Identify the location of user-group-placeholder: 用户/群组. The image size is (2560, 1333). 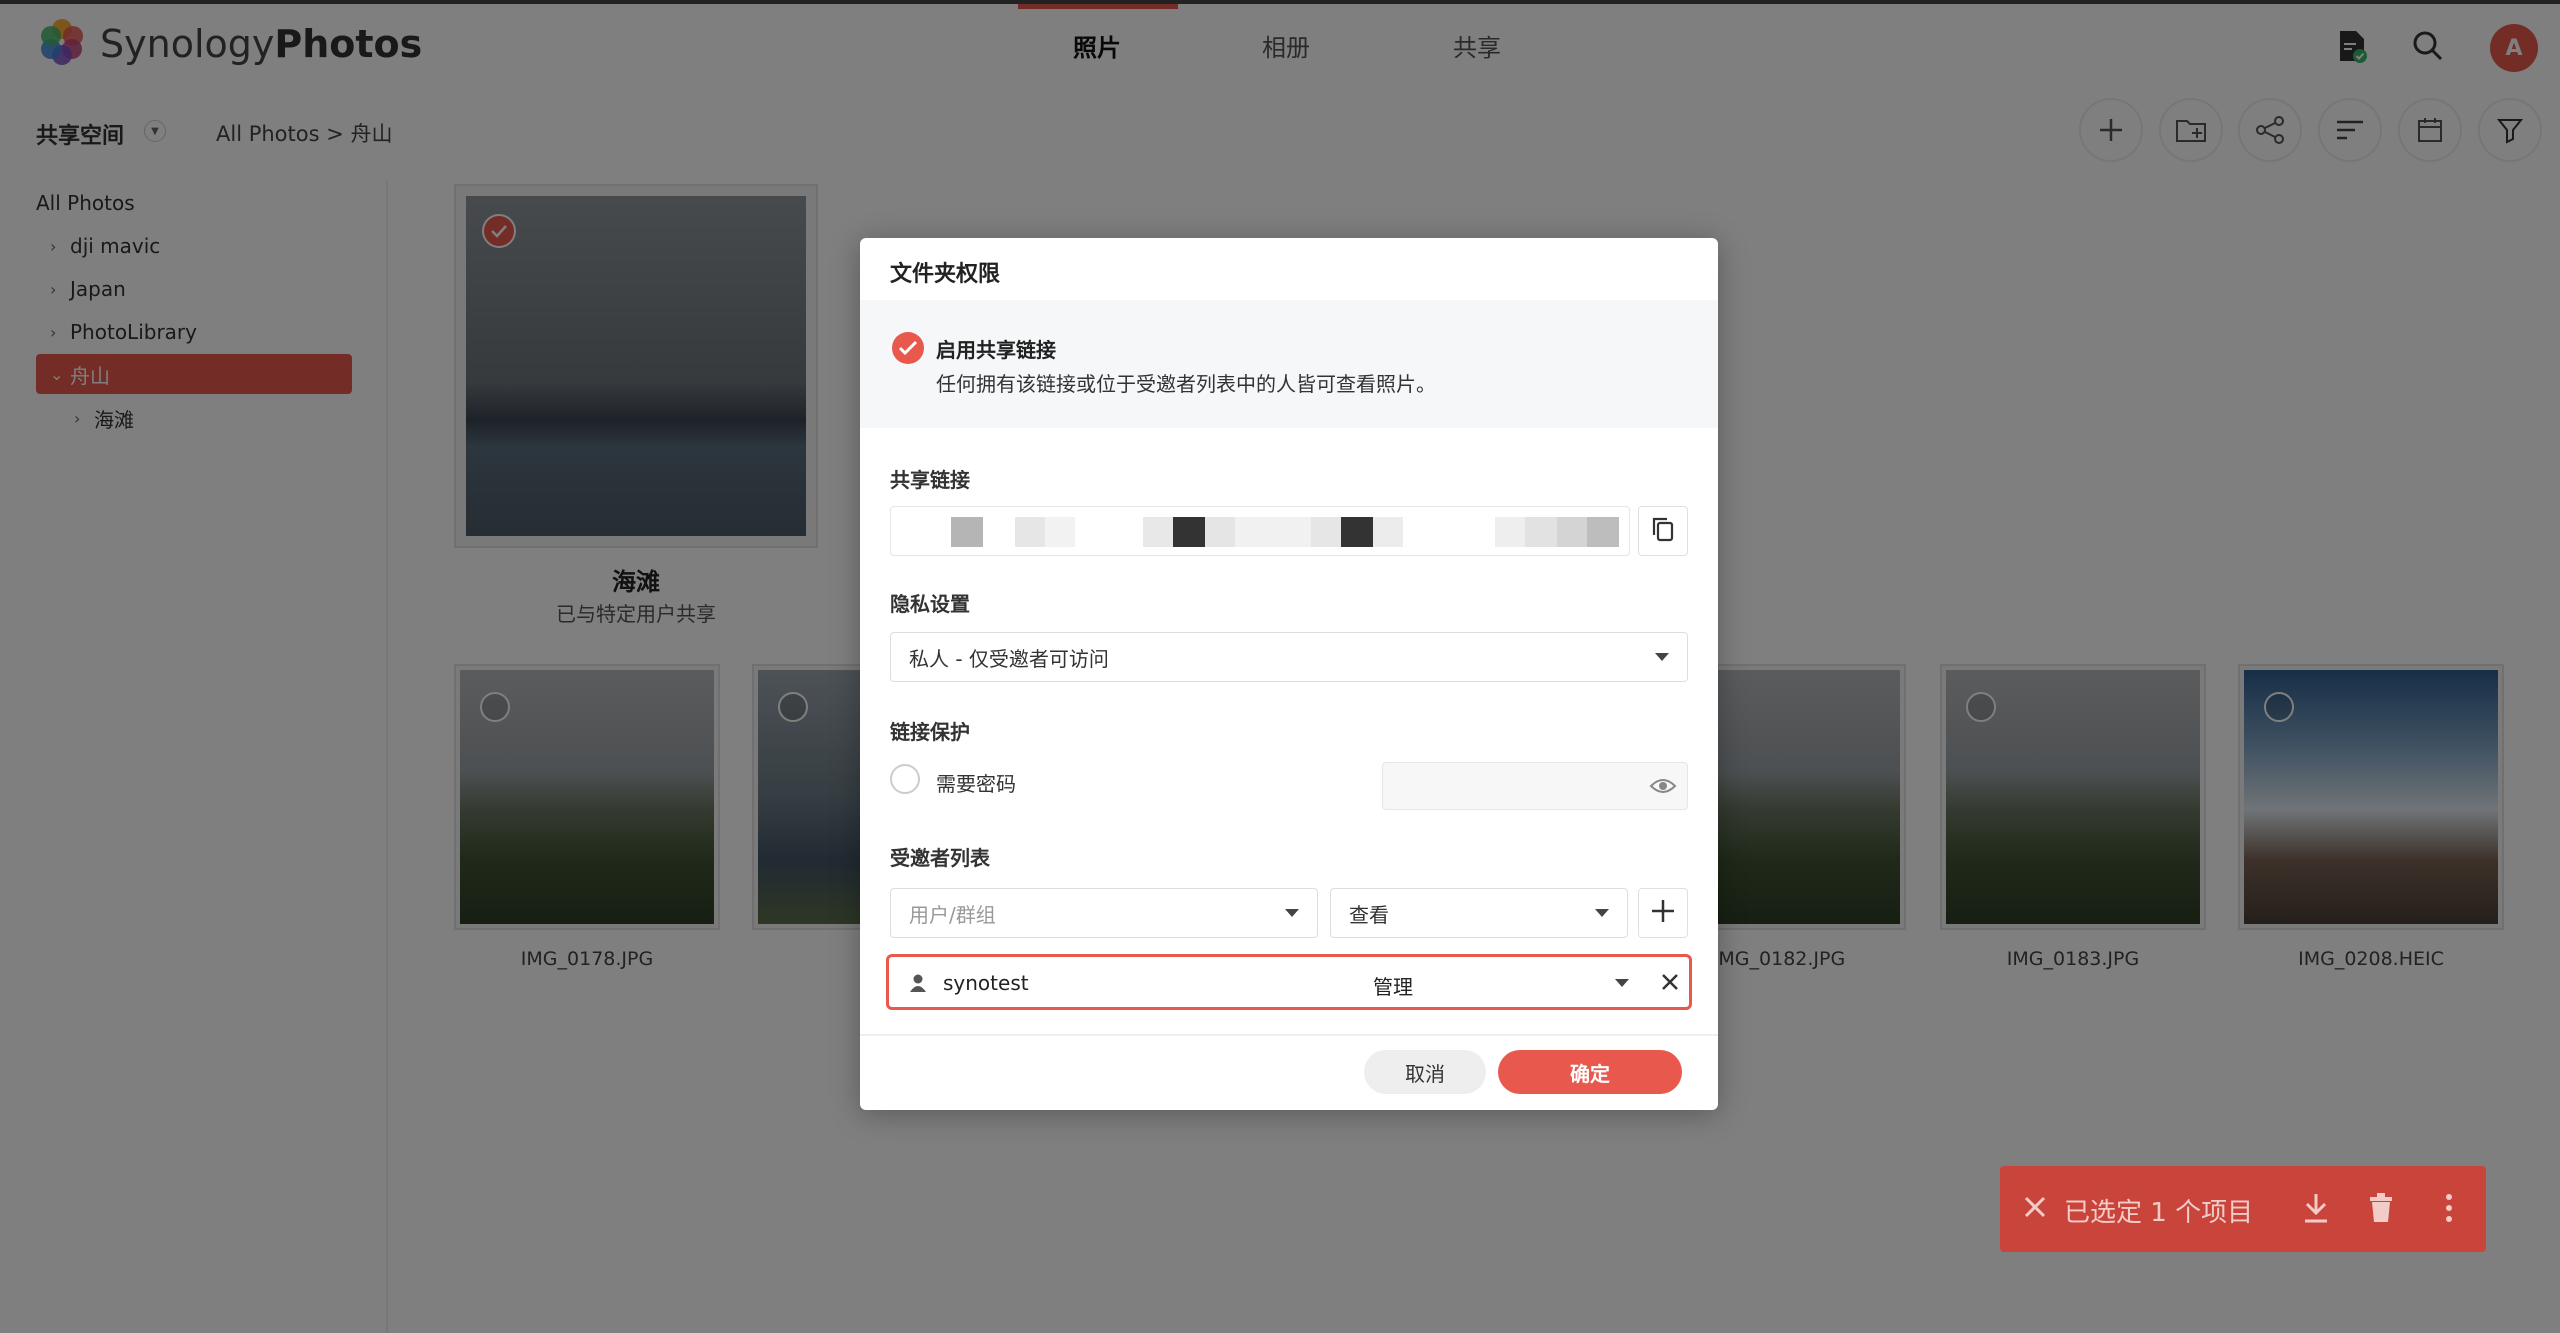
(952, 914).